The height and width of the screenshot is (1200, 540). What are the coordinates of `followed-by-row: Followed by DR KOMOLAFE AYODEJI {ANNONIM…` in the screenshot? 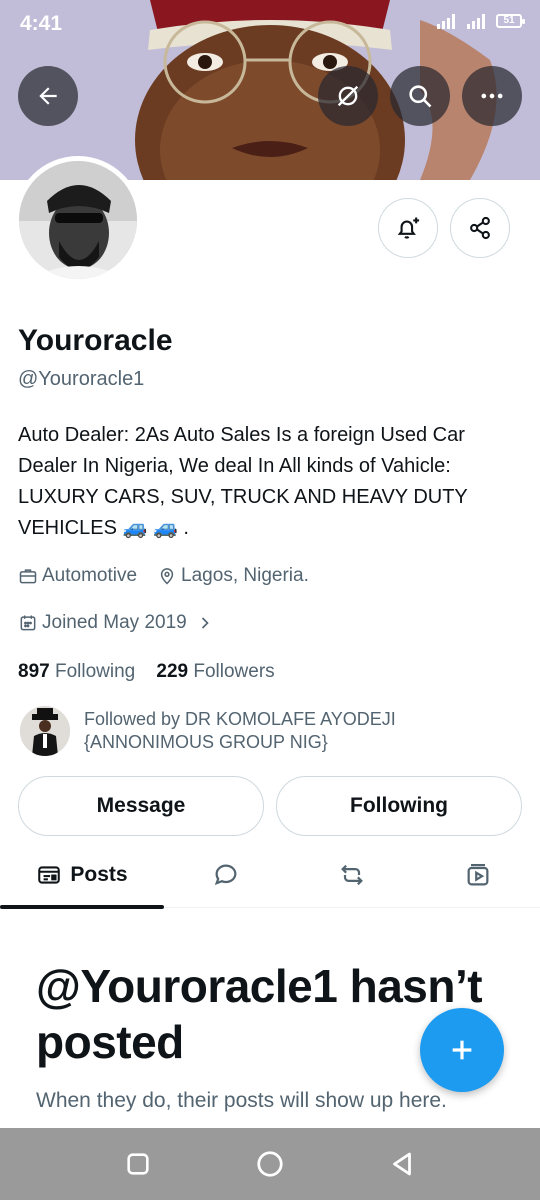 It's located at (270, 732).